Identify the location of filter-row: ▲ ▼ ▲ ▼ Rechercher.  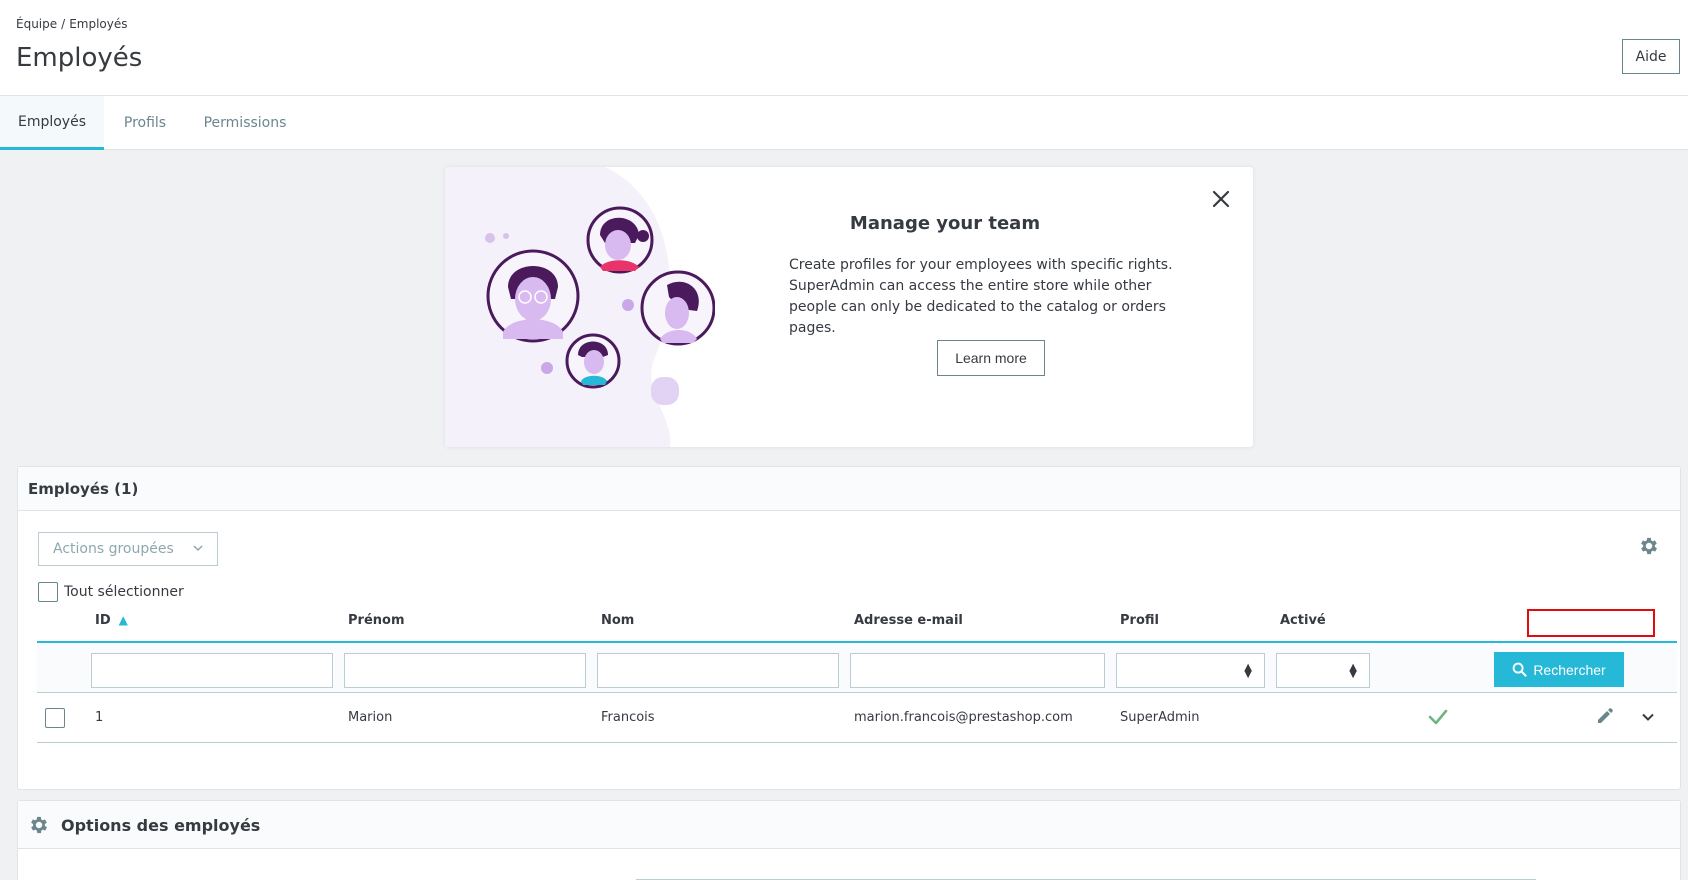
(857, 668).